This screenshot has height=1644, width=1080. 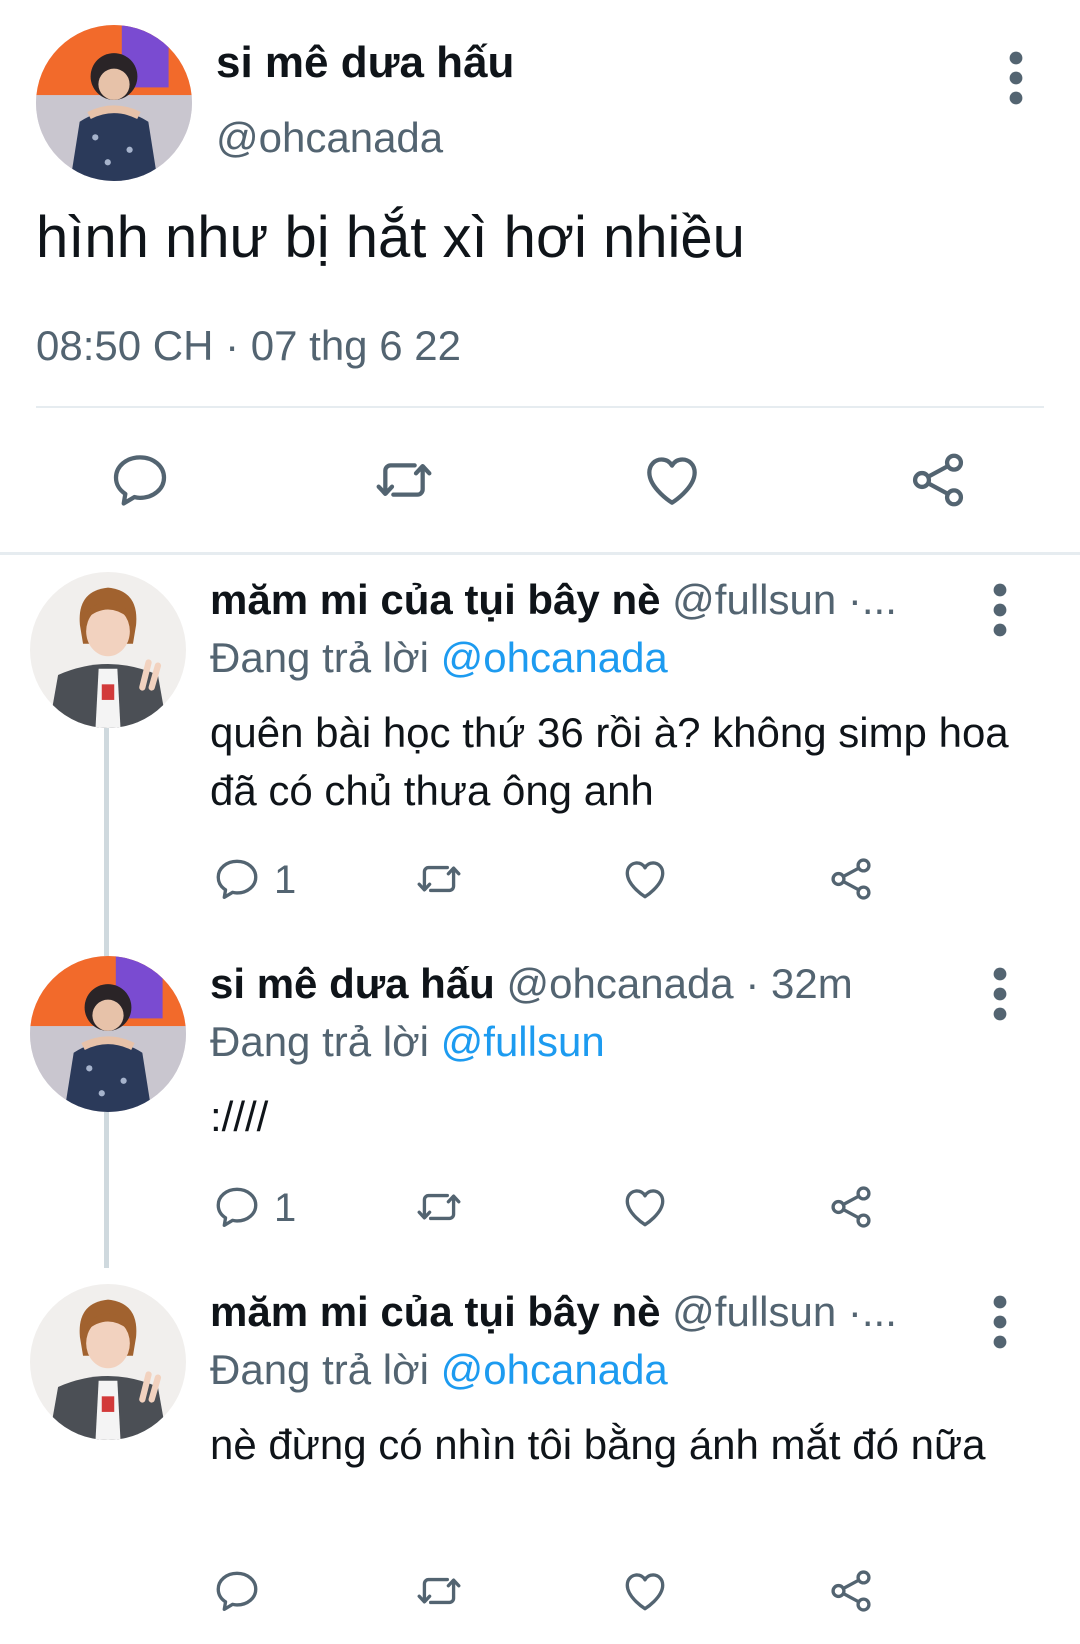 I want to click on author-handle: @ohcanada, so click(x=329, y=138).